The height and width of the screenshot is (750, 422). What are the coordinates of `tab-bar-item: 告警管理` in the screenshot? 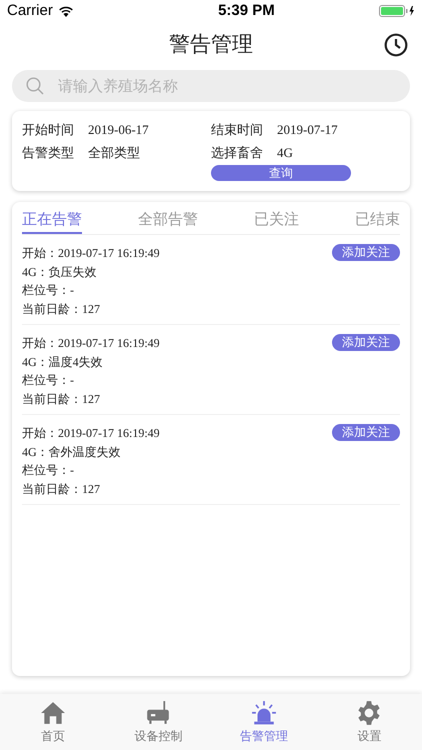 It's located at (263, 722).